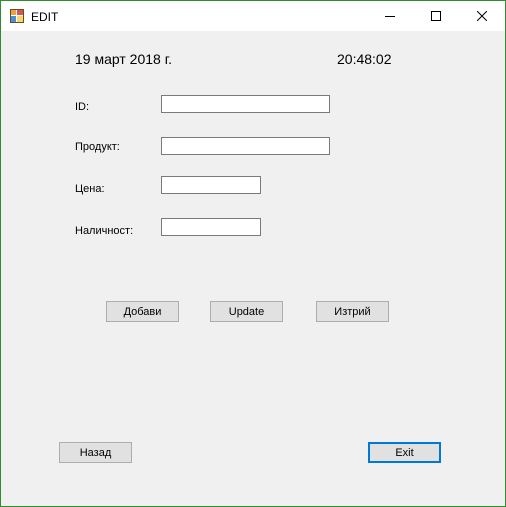 The image size is (506, 507). I want to click on maximize-button, so click(436, 16).